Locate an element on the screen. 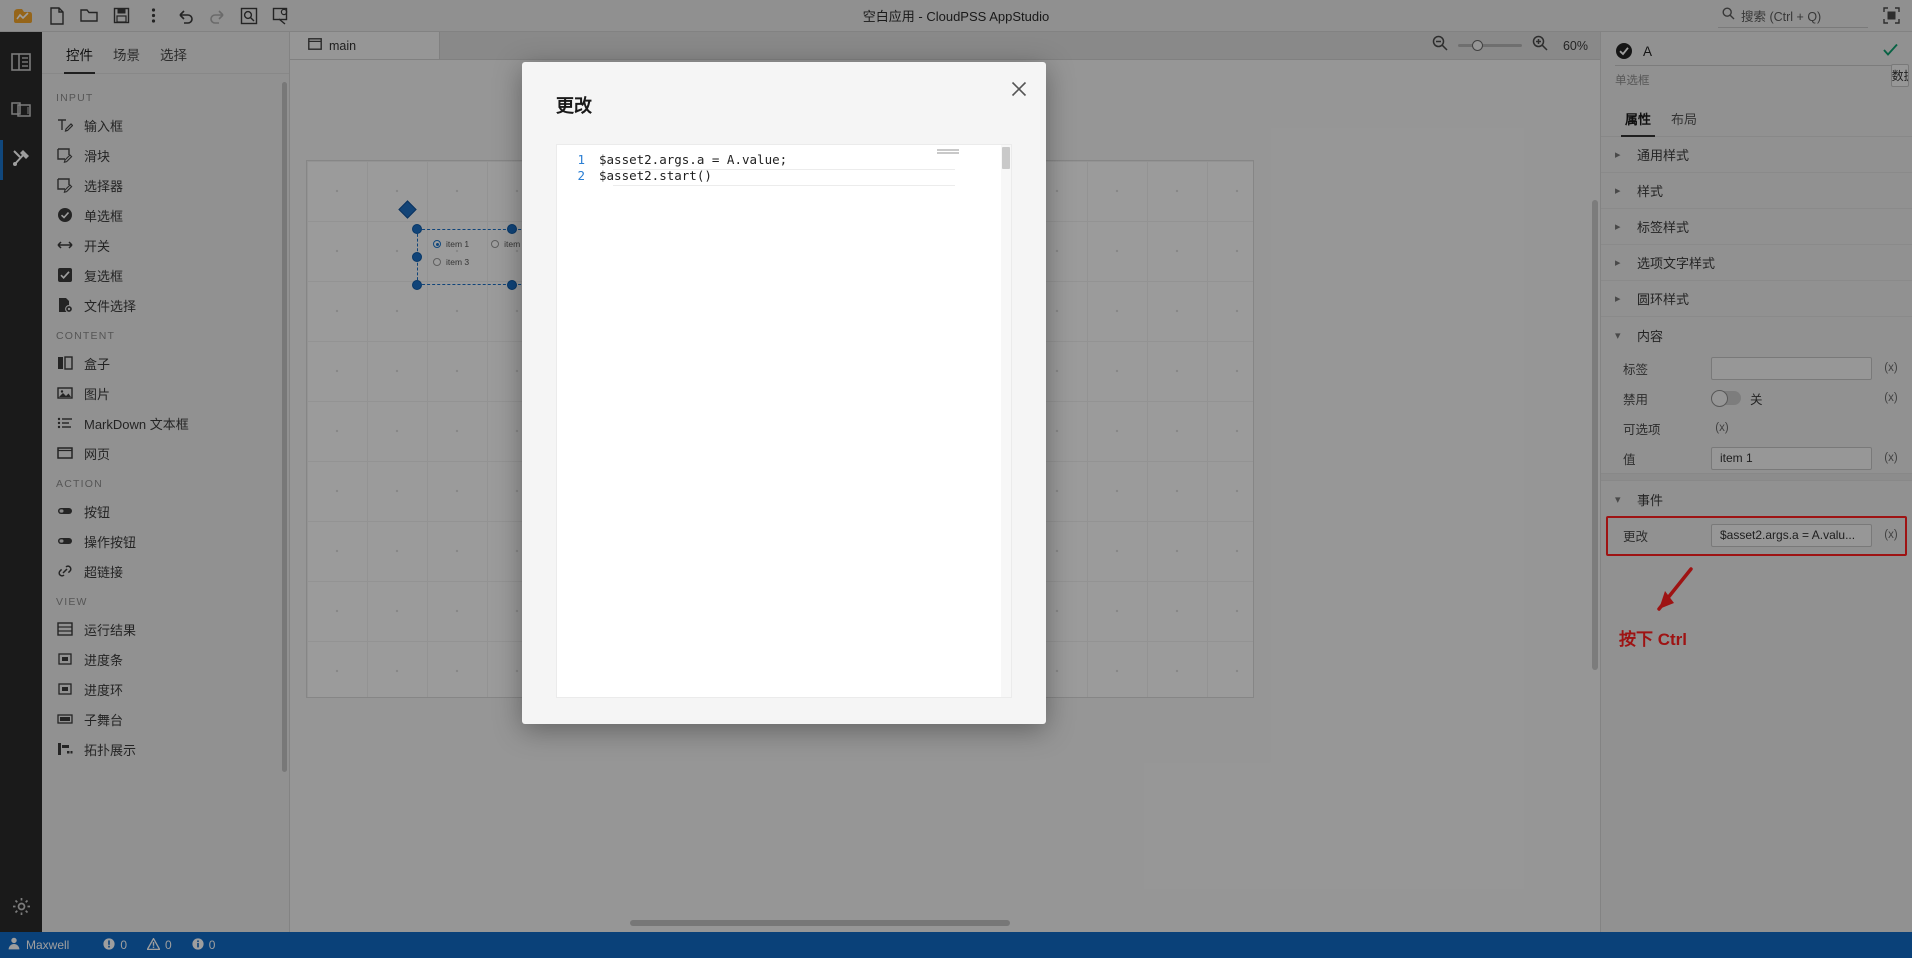 This screenshot has width=1912, height=958. dialog-title: 更改 is located at coordinates (574, 106).